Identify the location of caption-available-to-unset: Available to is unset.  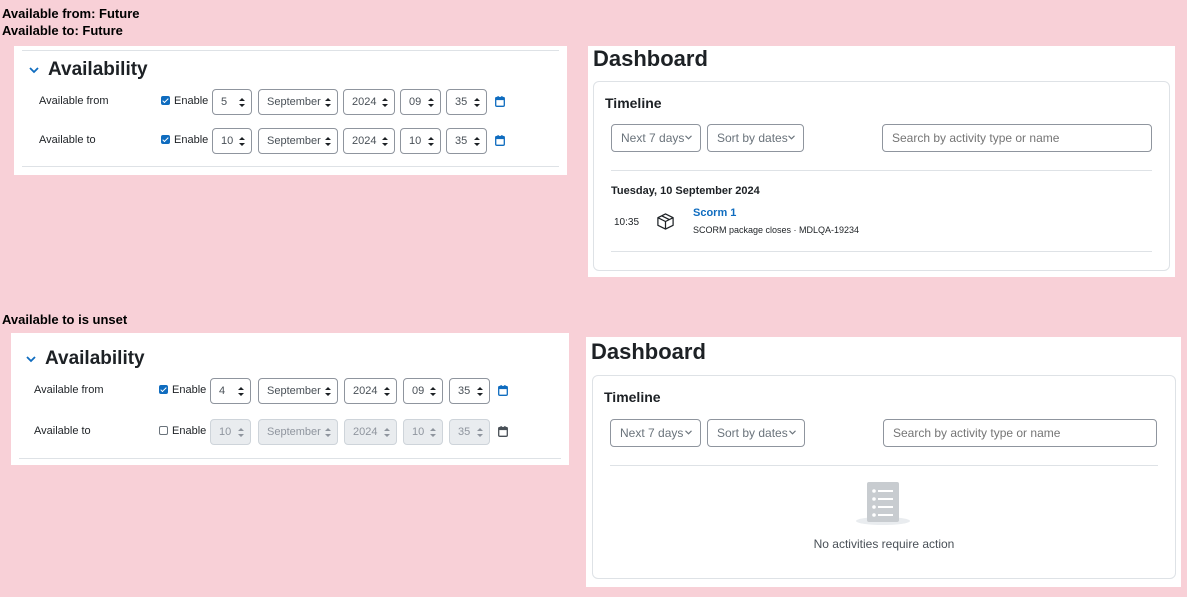
(65, 319).